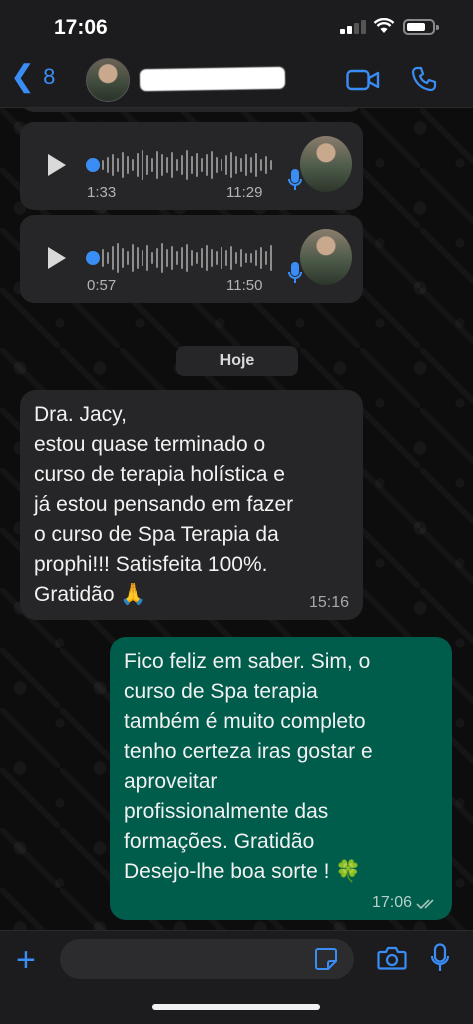  I want to click on voice-time: 11:29, so click(244, 192).